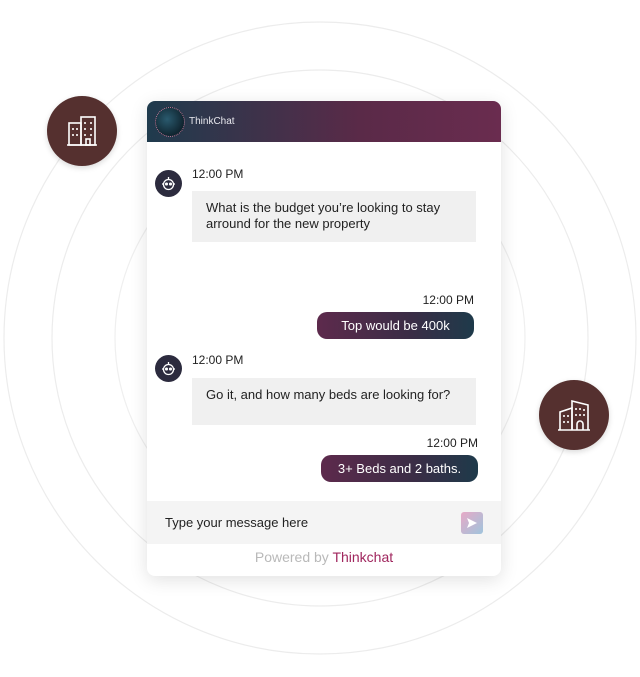 The height and width of the screenshot is (677, 640). I want to click on composer, so click(324, 522).